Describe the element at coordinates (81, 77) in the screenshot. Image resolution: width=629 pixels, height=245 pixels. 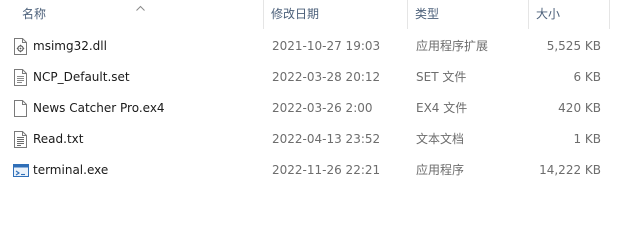
I see `file-name: NCP_Default.set` at that location.